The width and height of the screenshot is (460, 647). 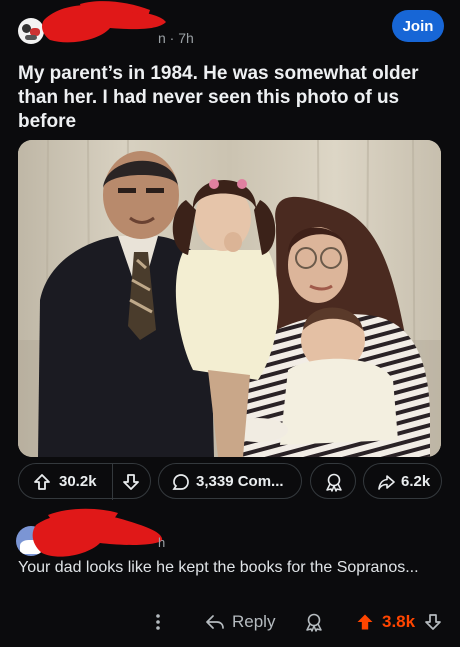 I want to click on comment-icon, so click(x=181, y=482).